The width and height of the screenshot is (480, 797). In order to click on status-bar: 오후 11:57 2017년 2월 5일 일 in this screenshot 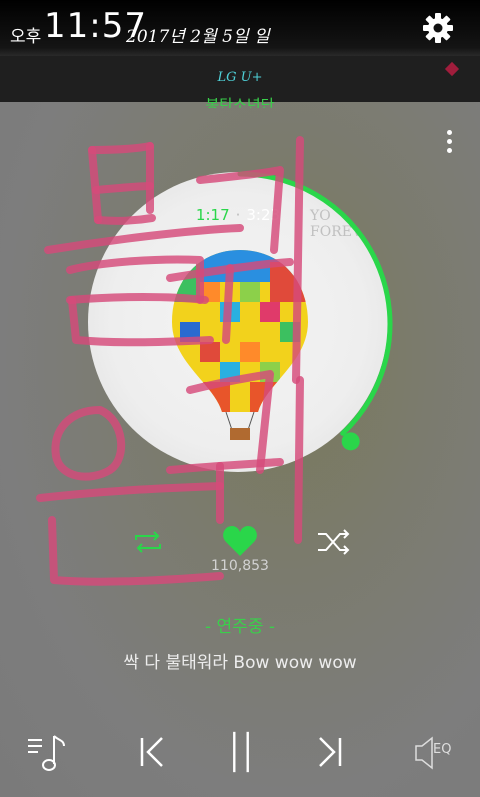, I will do `click(240, 28)`.